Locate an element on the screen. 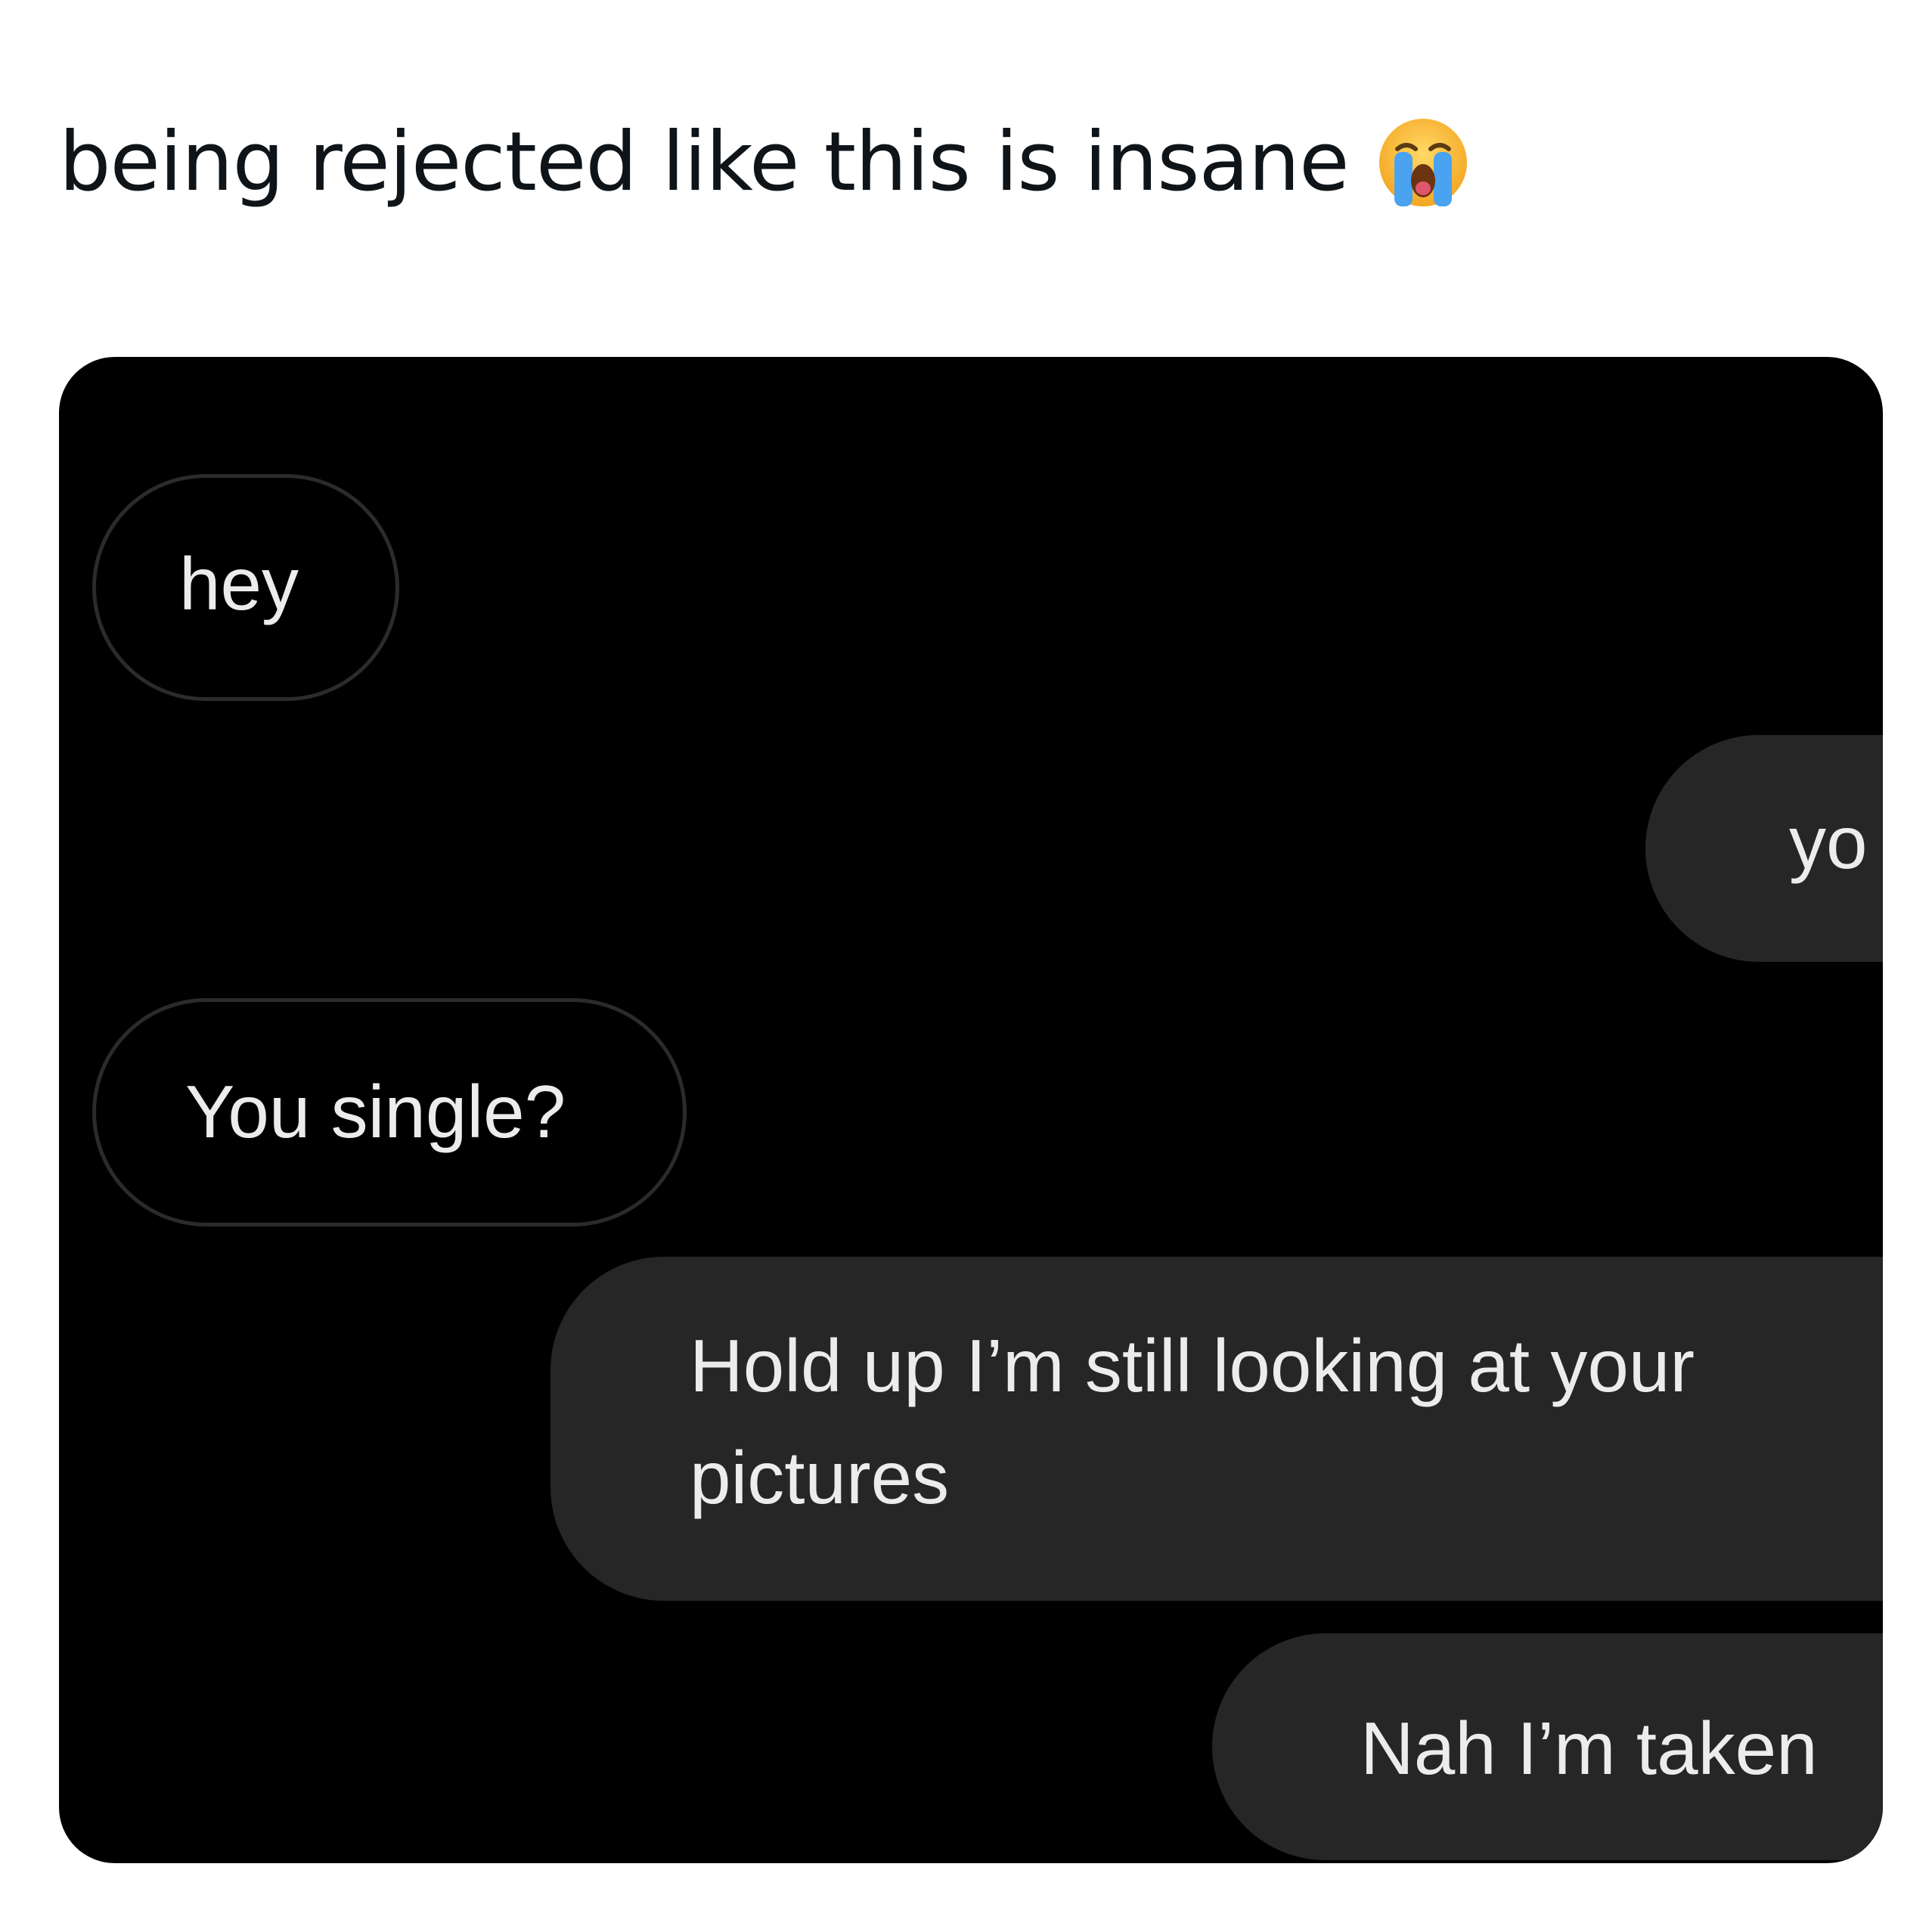  post-text: being rejected like this is insane is located at coordinates (765, 162).